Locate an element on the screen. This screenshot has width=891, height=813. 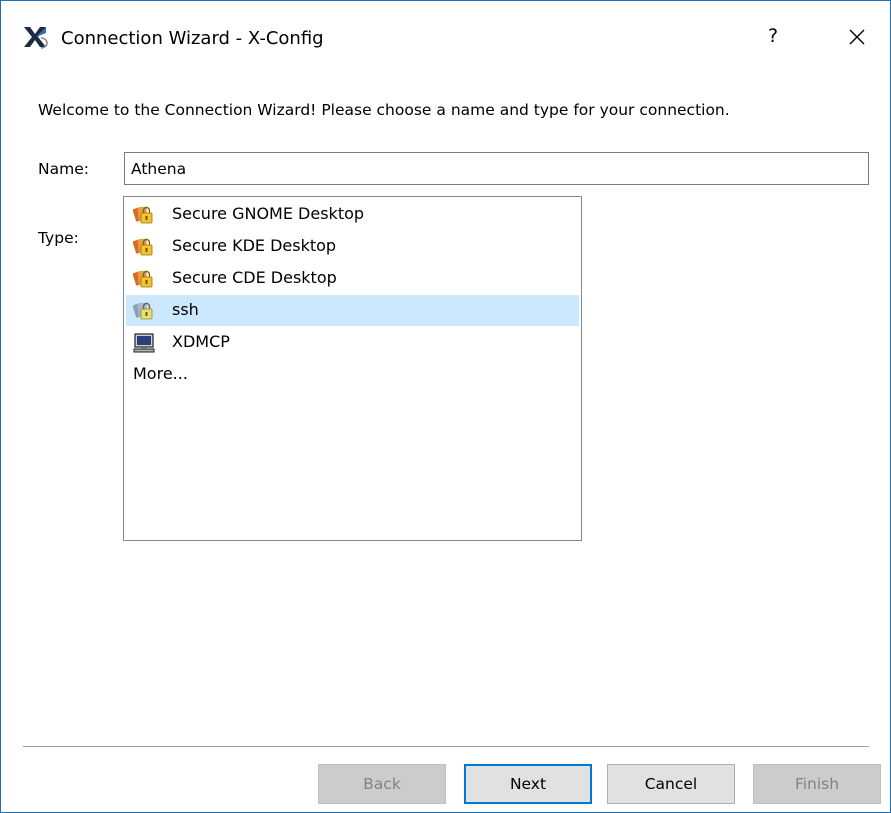
list-item-xdmcp: XDMCP is located at coordinates (352, 342).